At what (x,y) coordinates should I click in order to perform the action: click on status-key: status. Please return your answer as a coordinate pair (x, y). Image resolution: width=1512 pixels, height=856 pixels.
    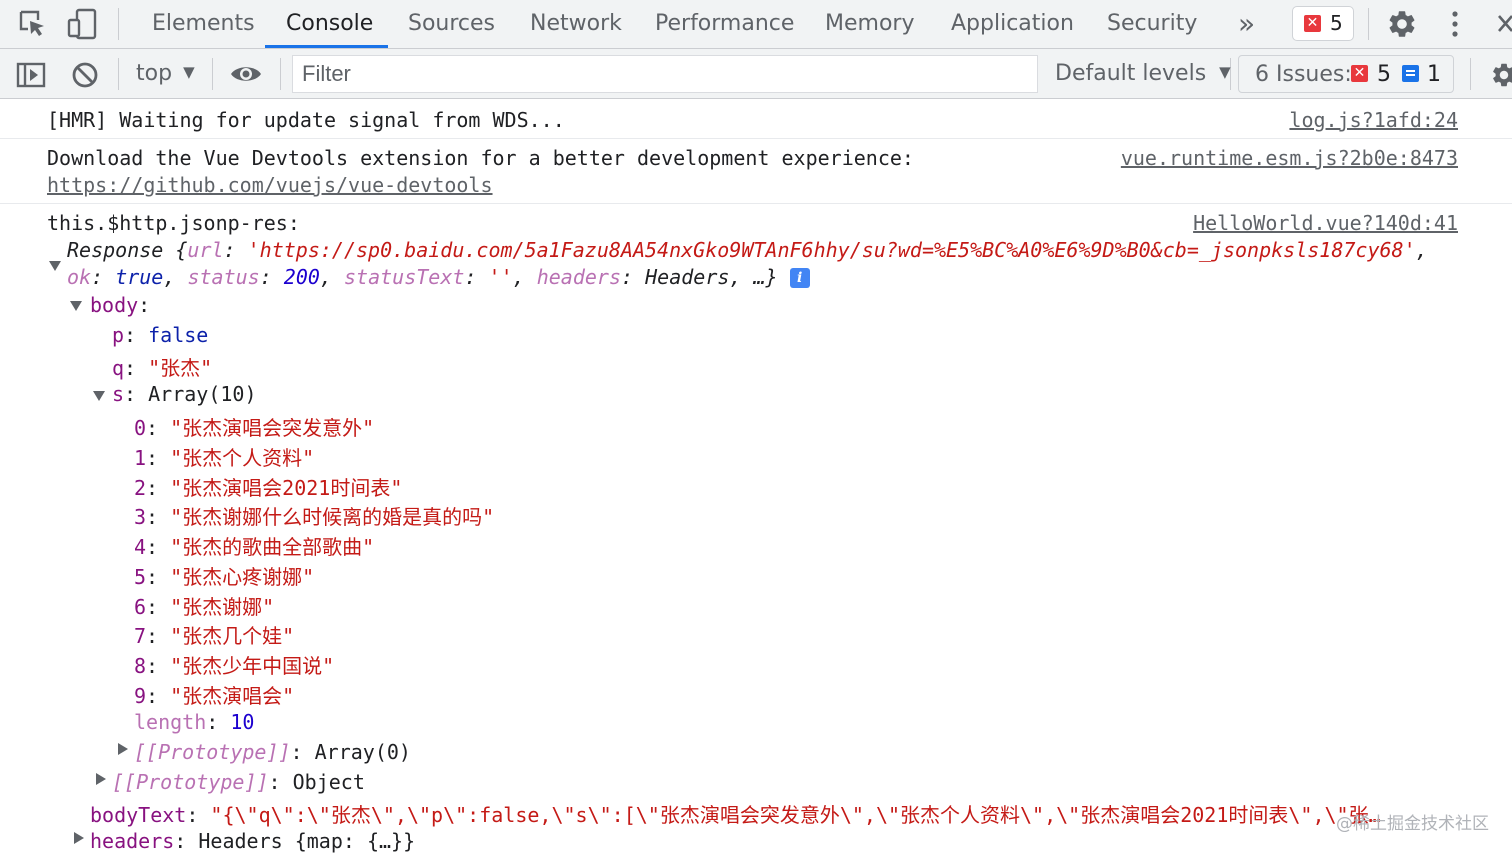
    Looking at the image, I should click on (223, 277).